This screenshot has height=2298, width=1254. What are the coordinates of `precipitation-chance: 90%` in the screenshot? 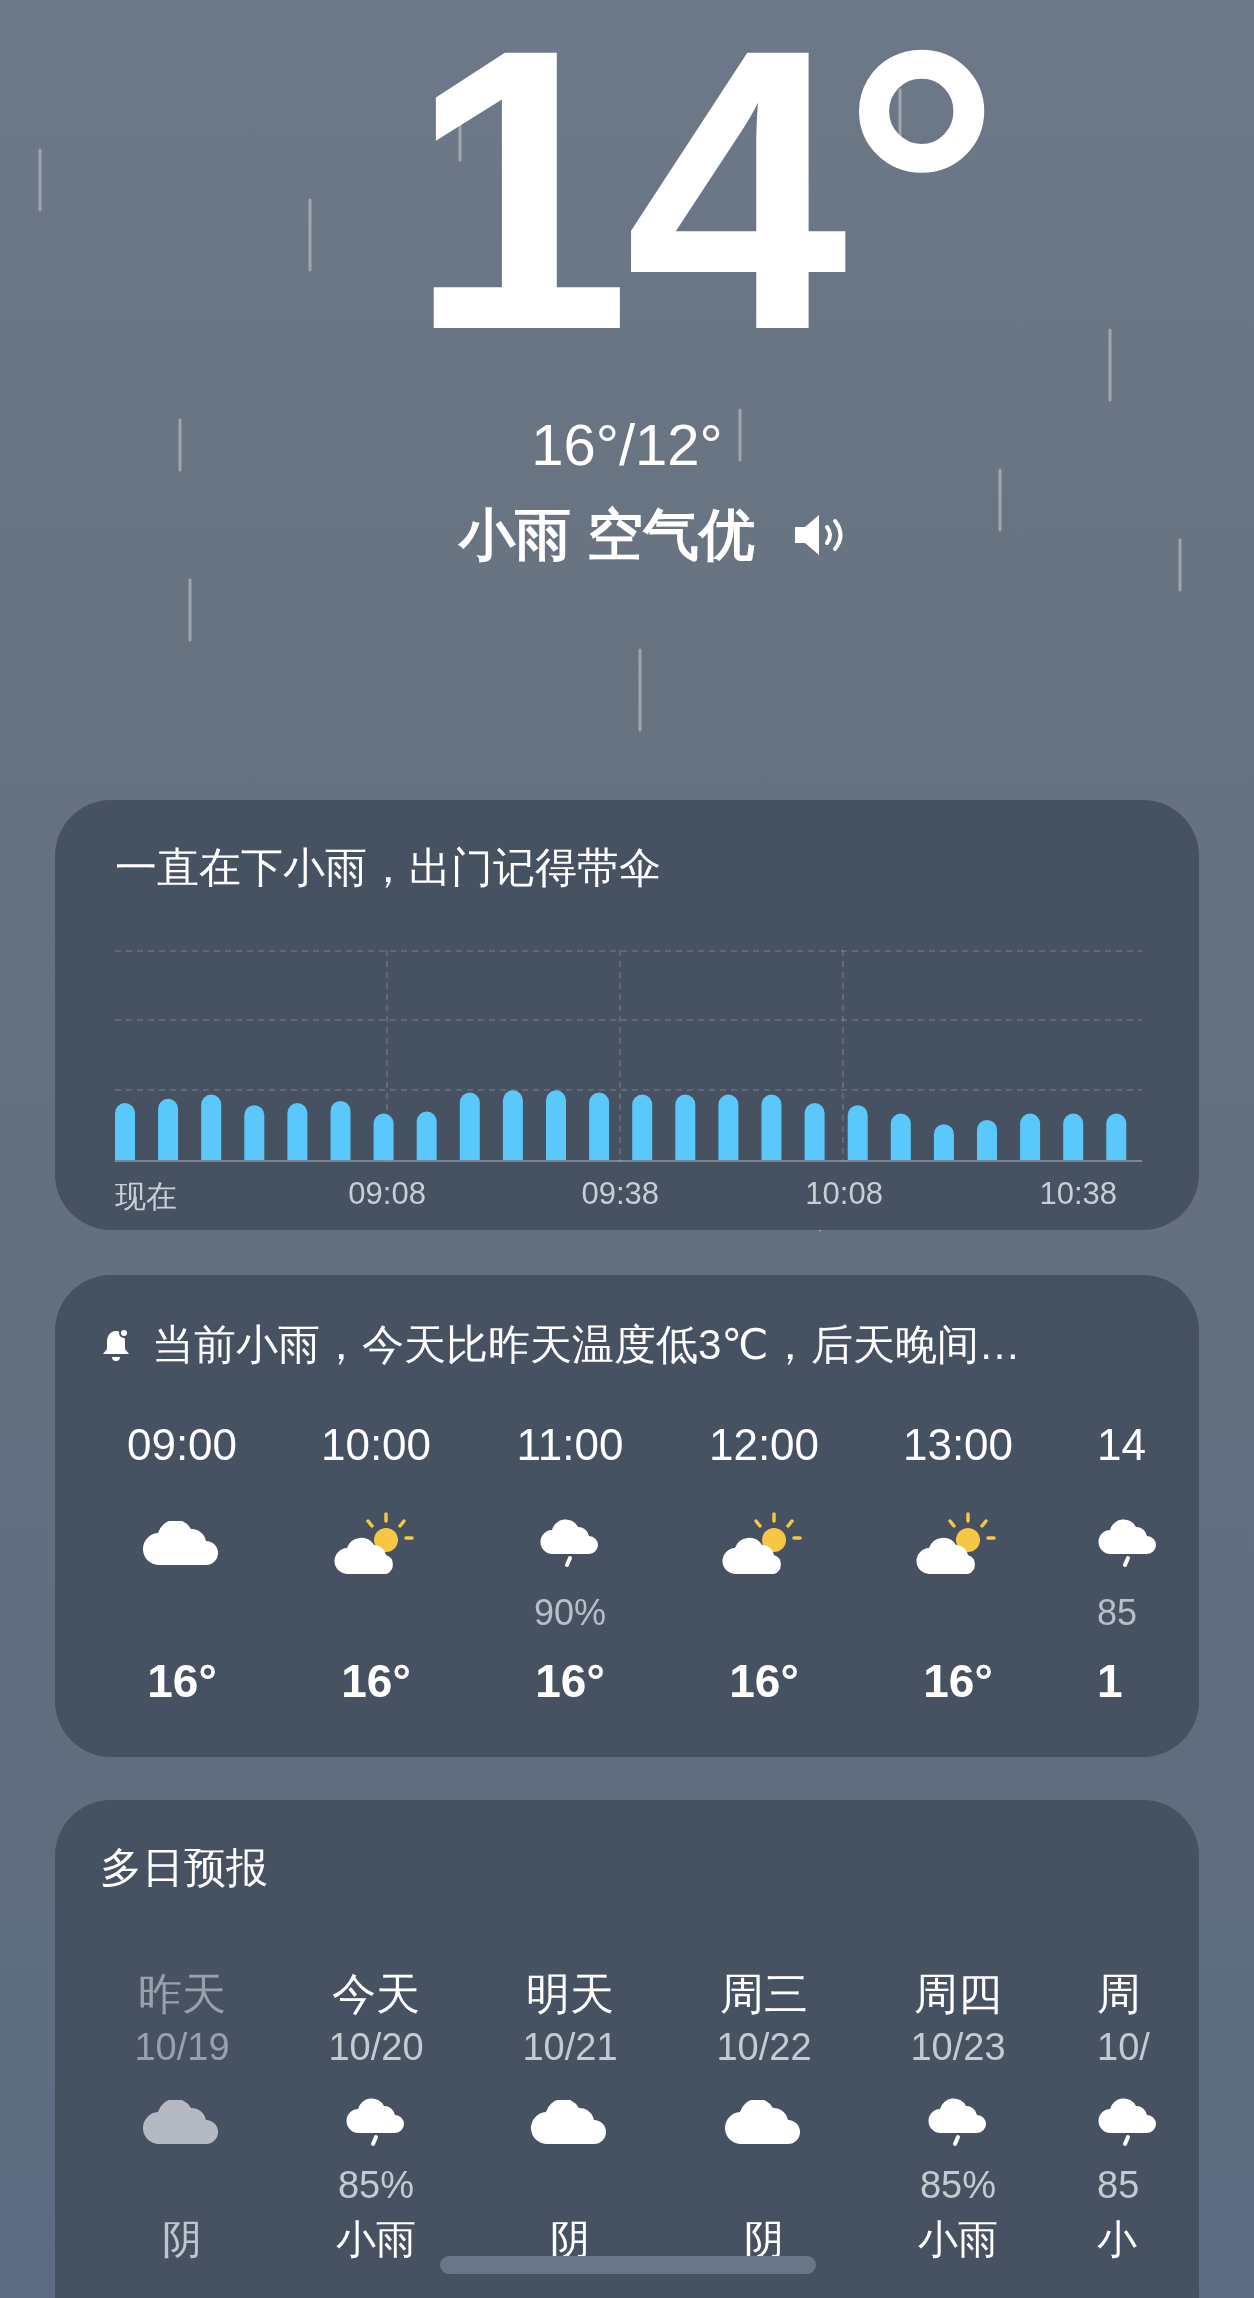 It's located at (570, 1613).